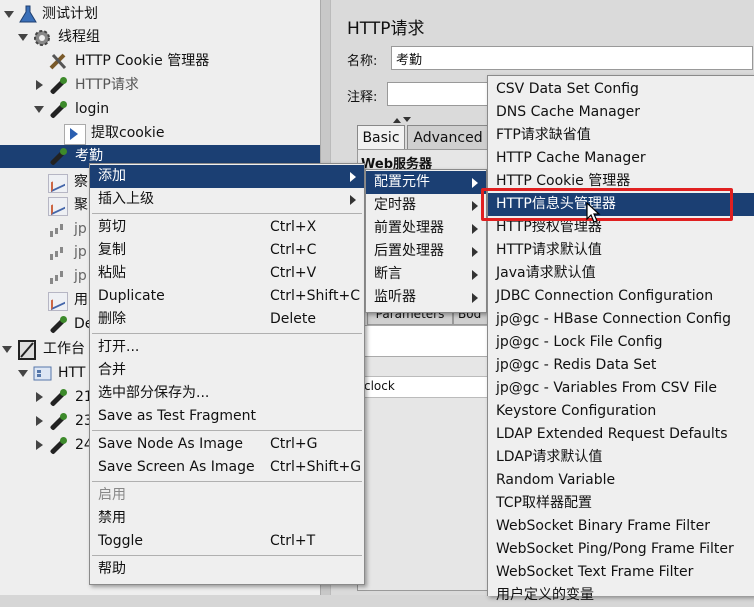  I want to click on config-item-dns-cache-manager: DNS Cache Manager, so click(621, 112).